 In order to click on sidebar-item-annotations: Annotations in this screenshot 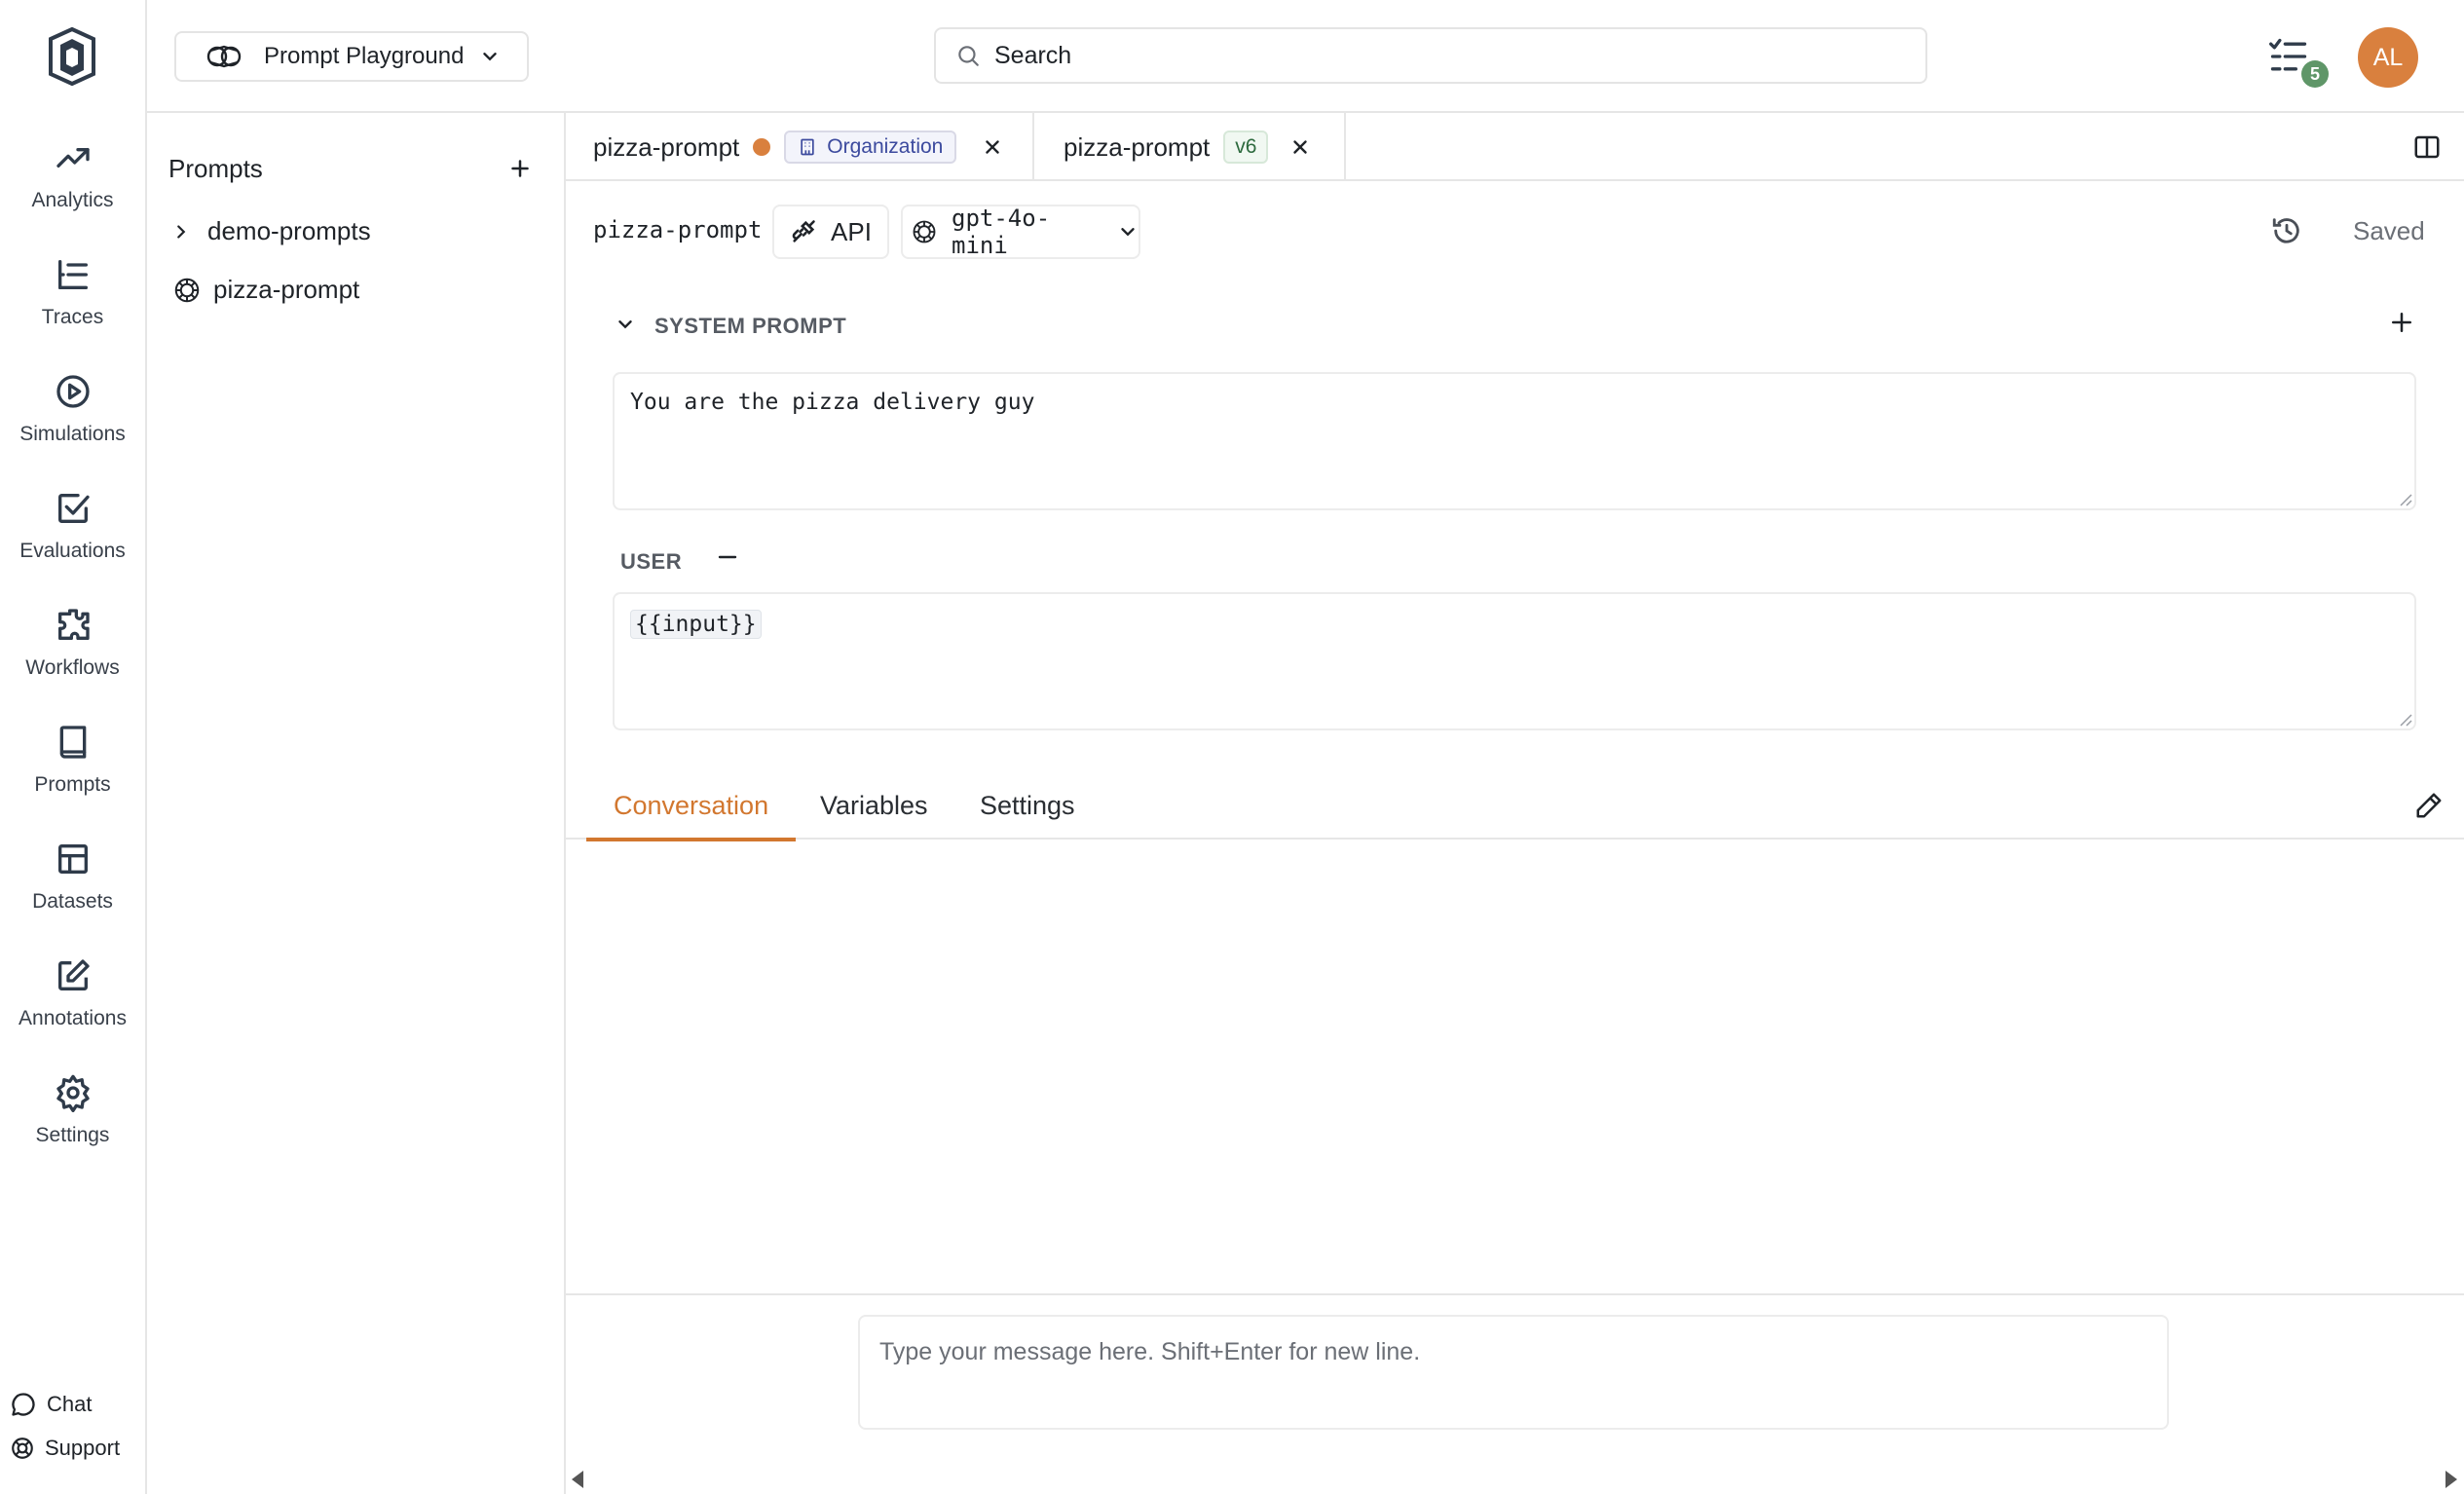, I will do `click(72, 1003)`.